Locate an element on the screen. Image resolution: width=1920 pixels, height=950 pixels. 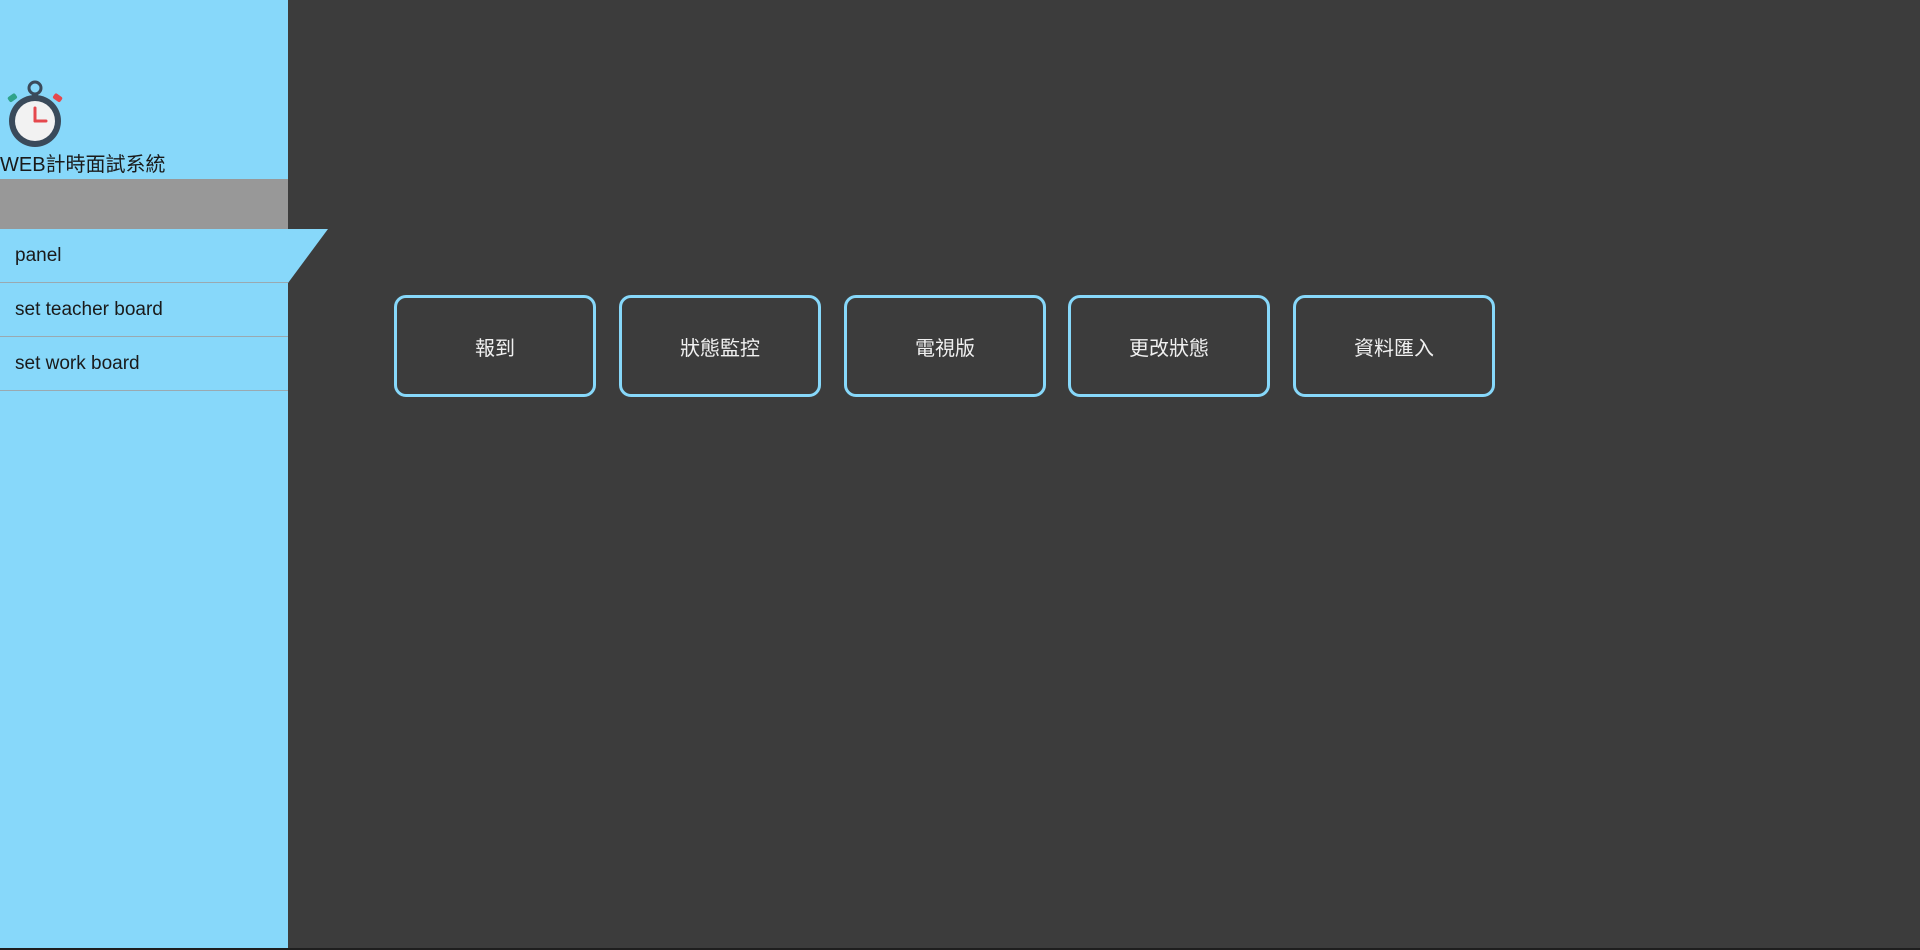
status-monitor-button: 狀態監控 is located at coordinates (720, 346).